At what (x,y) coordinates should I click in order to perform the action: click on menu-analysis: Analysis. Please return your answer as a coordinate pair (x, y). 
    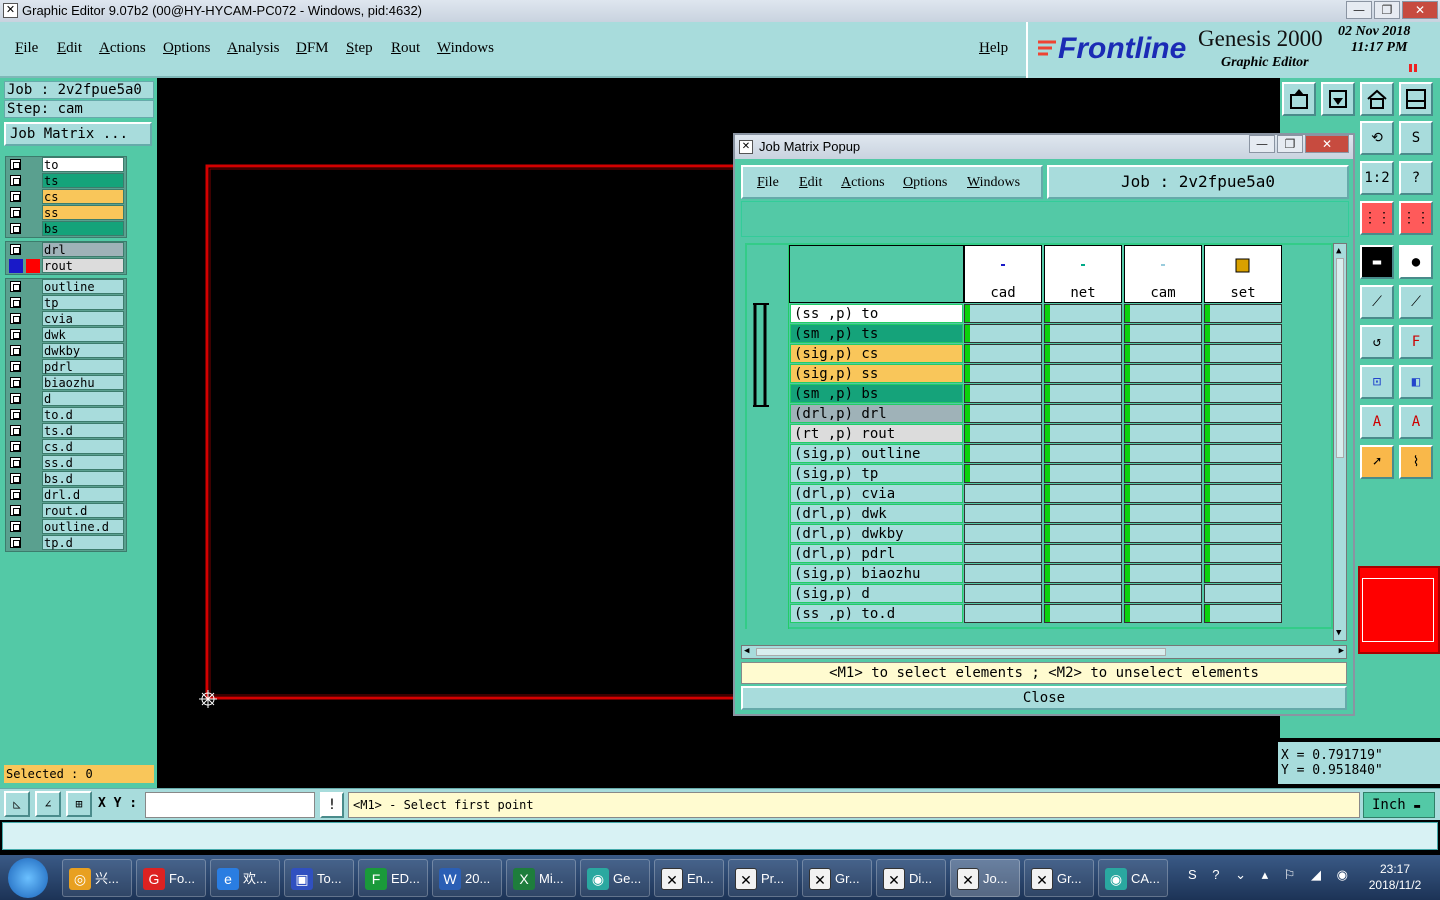
    Looking at the image, I should click on (253, 48).